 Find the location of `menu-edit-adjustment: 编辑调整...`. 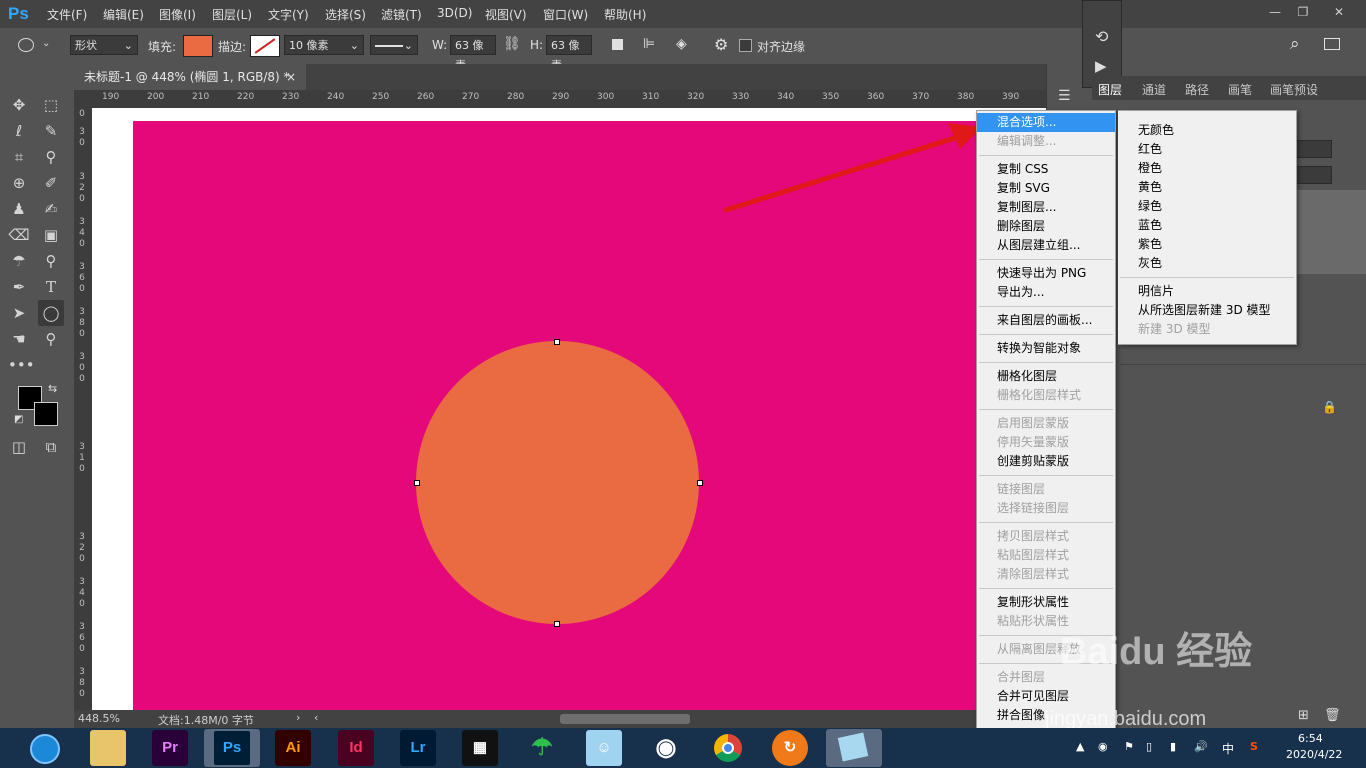

menu-edit-adjustment: 编辑调整... is located at coordinates (1046, 141).